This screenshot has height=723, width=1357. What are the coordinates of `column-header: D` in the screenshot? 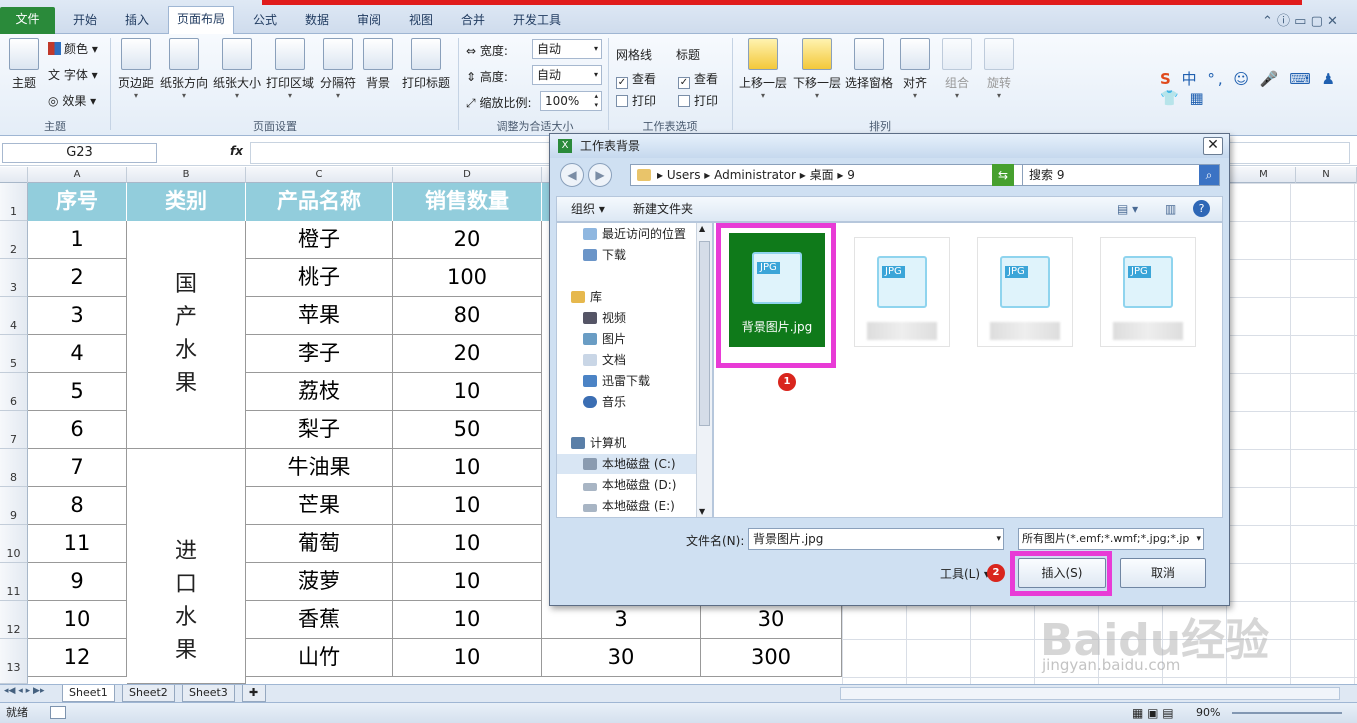 It's located at (467, 175).